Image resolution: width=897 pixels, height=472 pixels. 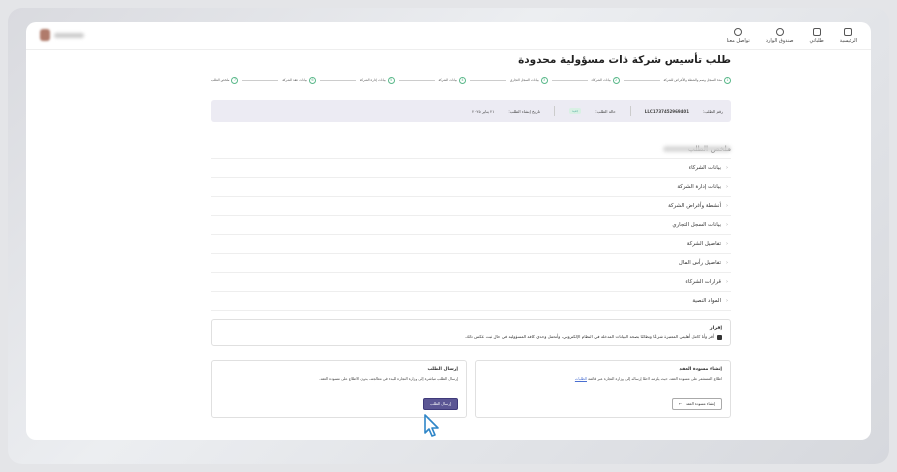 What do you see at coordinates (848, 31) in the screenshot?
I see `home-icon` at bounding box center [848, 31].